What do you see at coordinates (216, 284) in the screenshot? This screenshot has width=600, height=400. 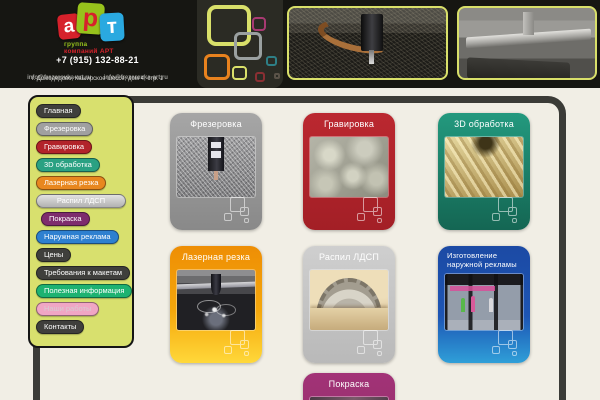 I see `nozzle-shape` at bounding box center [216, 284].